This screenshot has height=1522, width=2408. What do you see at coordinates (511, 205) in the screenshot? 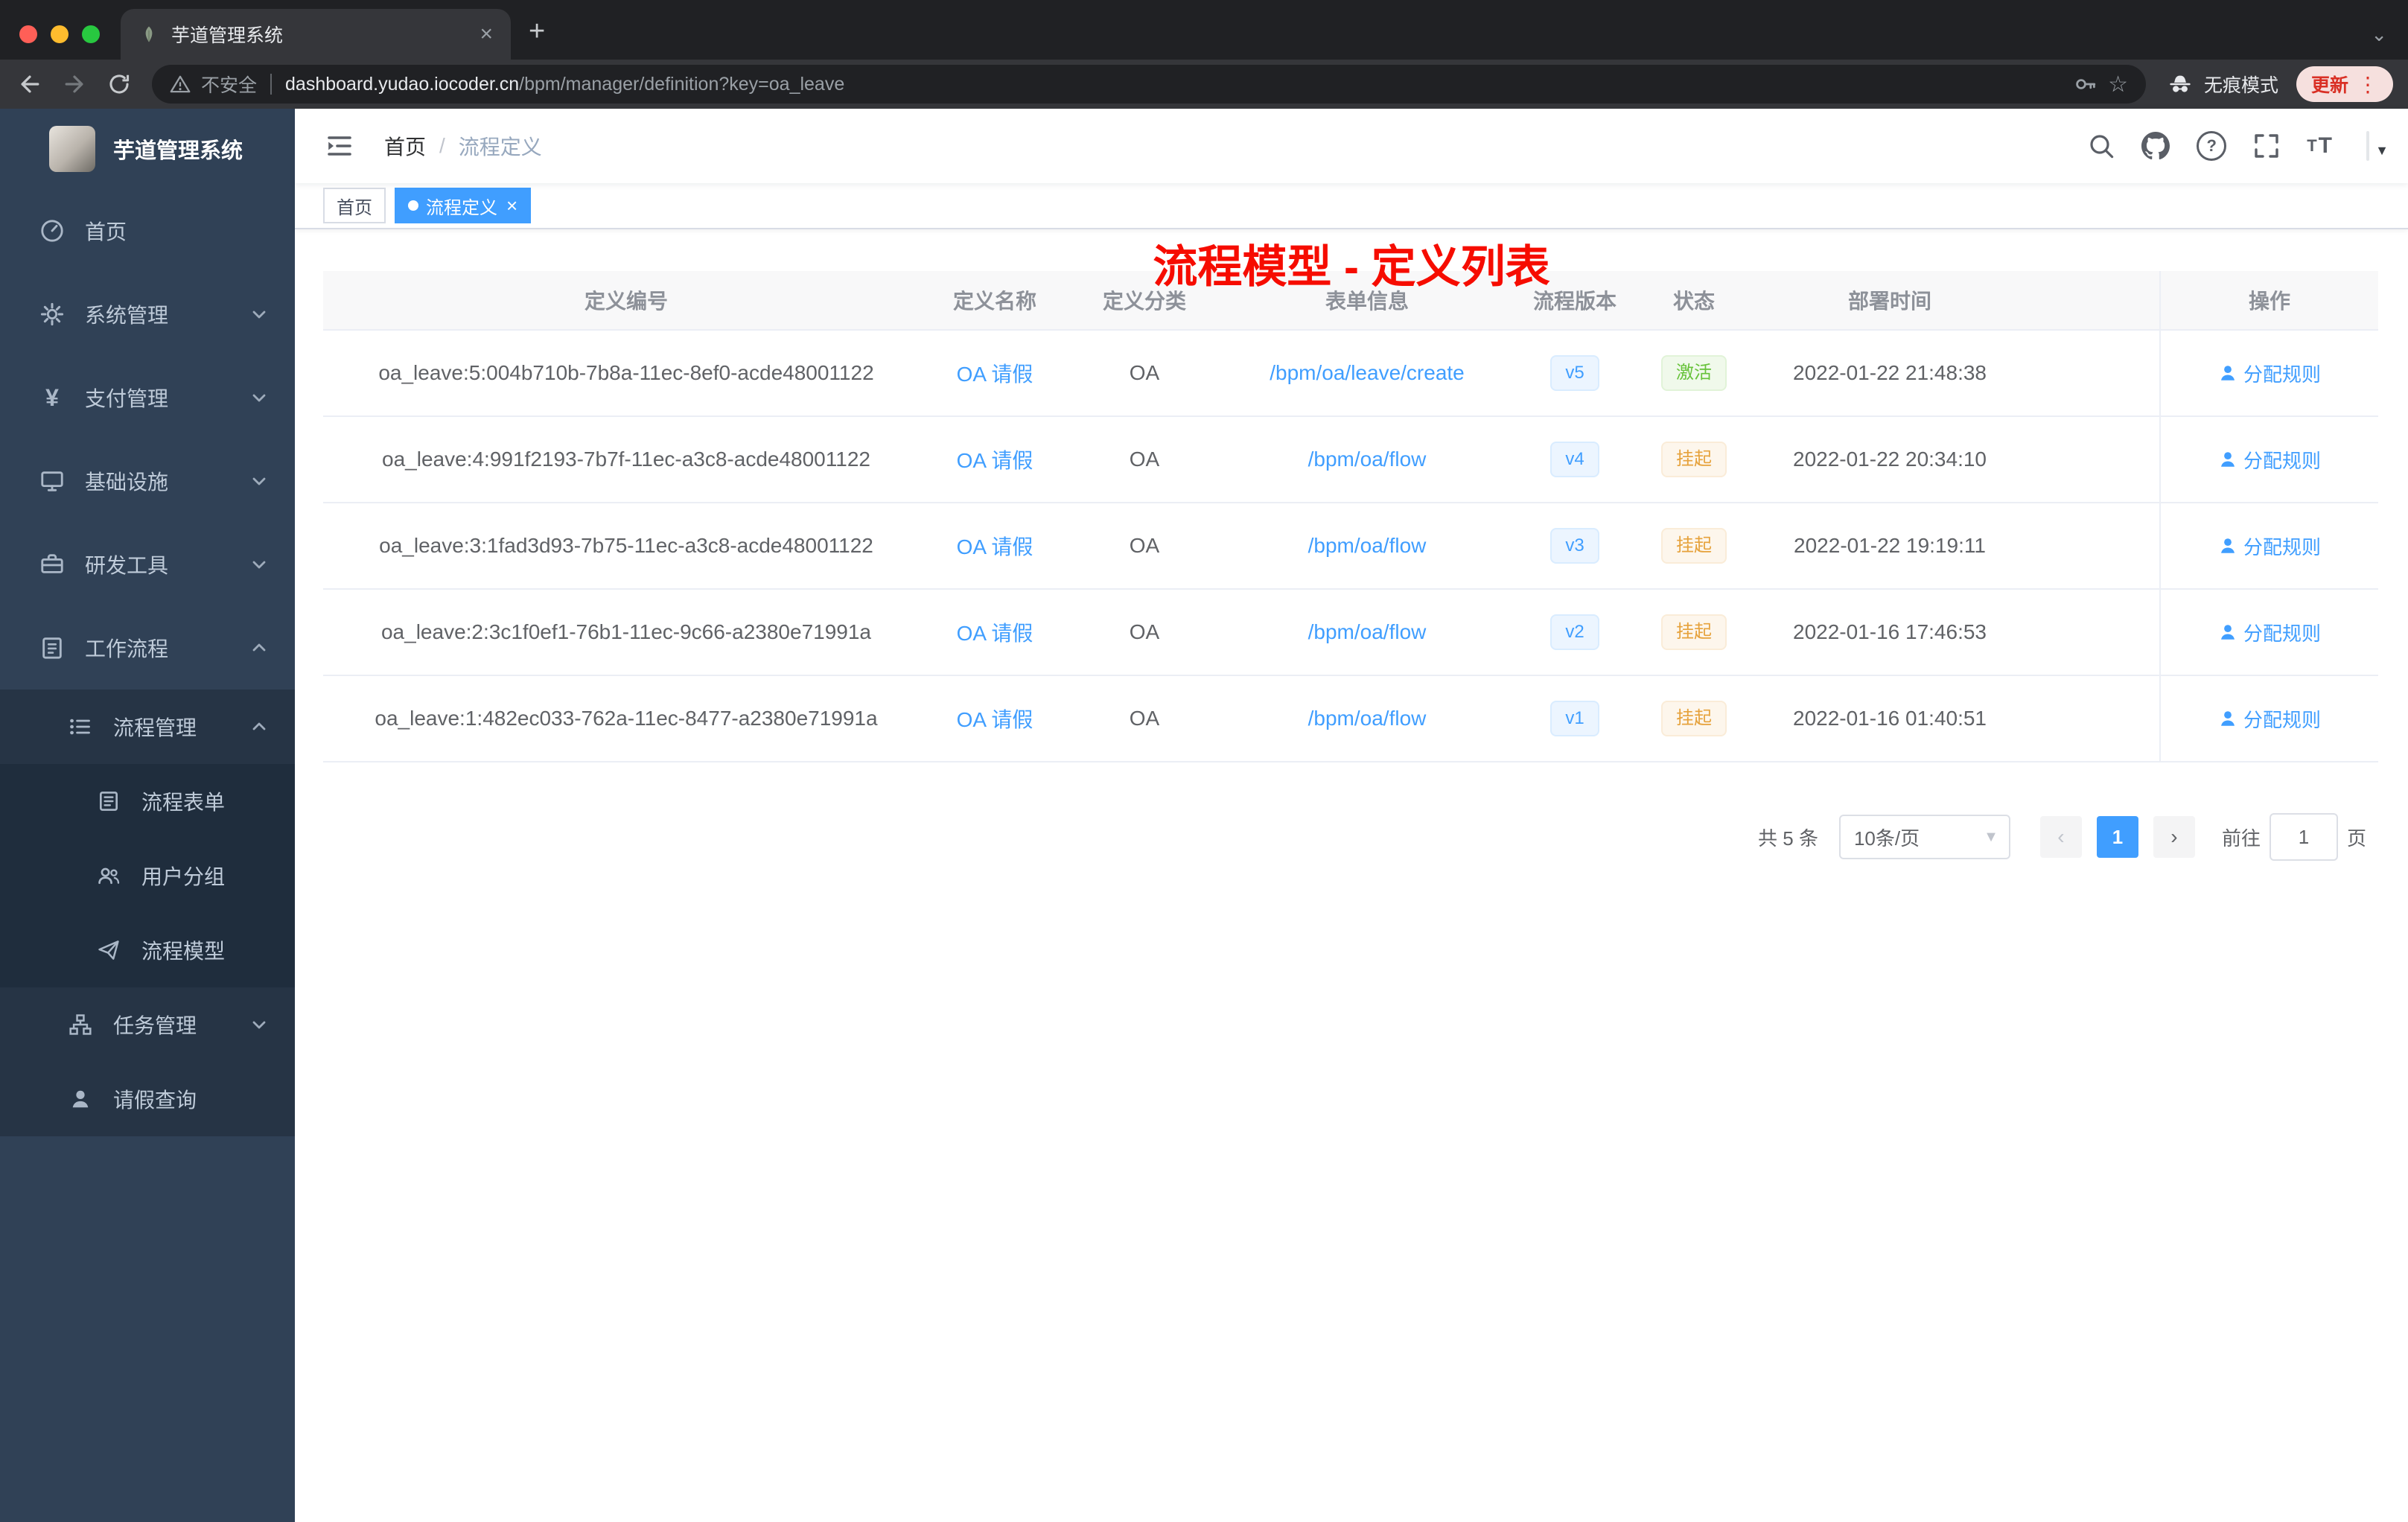
I see `close-icon: ×` at bounding box center [511, 205].